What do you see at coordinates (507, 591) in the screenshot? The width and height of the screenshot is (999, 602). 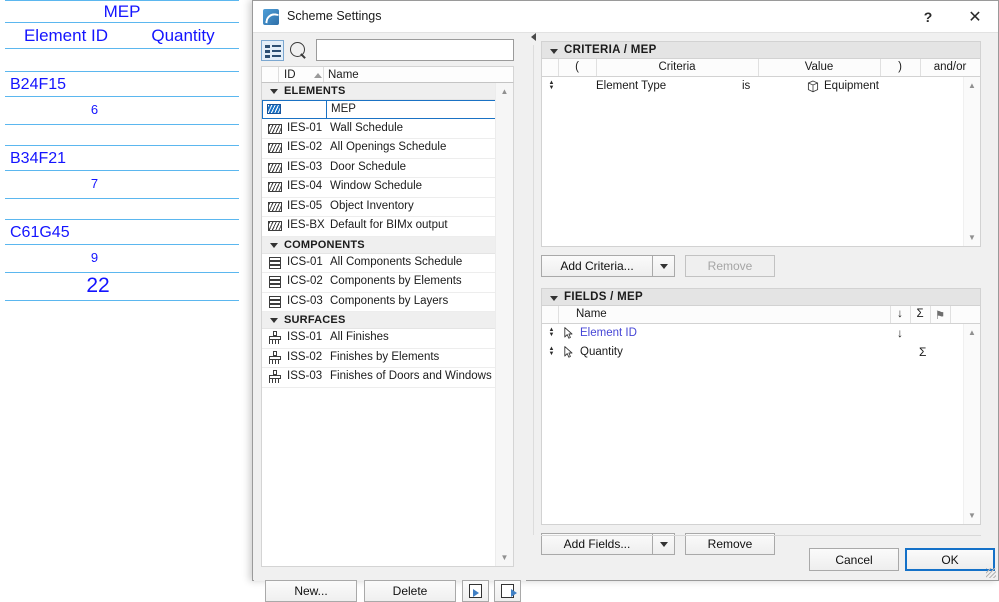 I see `export-scheme-button` at bounding box center [507, 591].